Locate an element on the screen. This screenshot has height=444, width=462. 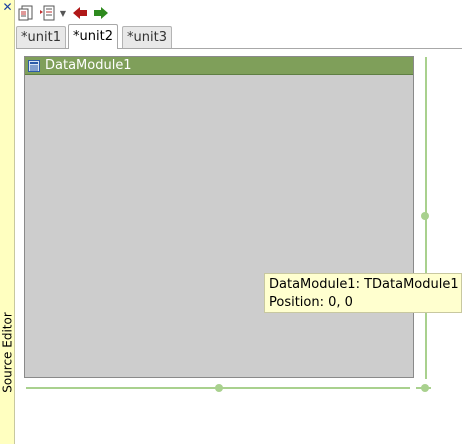
jump-back-button is located at coordinates (80, 13).